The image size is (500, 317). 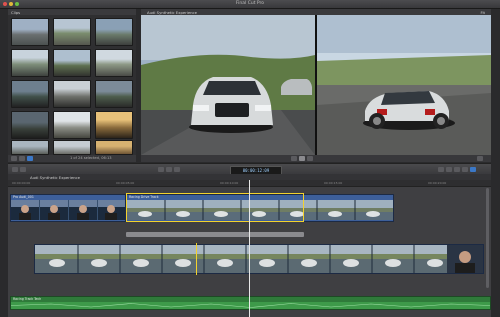 What do you see at coordinates (310, 158) in the screenshot?
I see `next-frame-button` at bounding box center [310, 158].